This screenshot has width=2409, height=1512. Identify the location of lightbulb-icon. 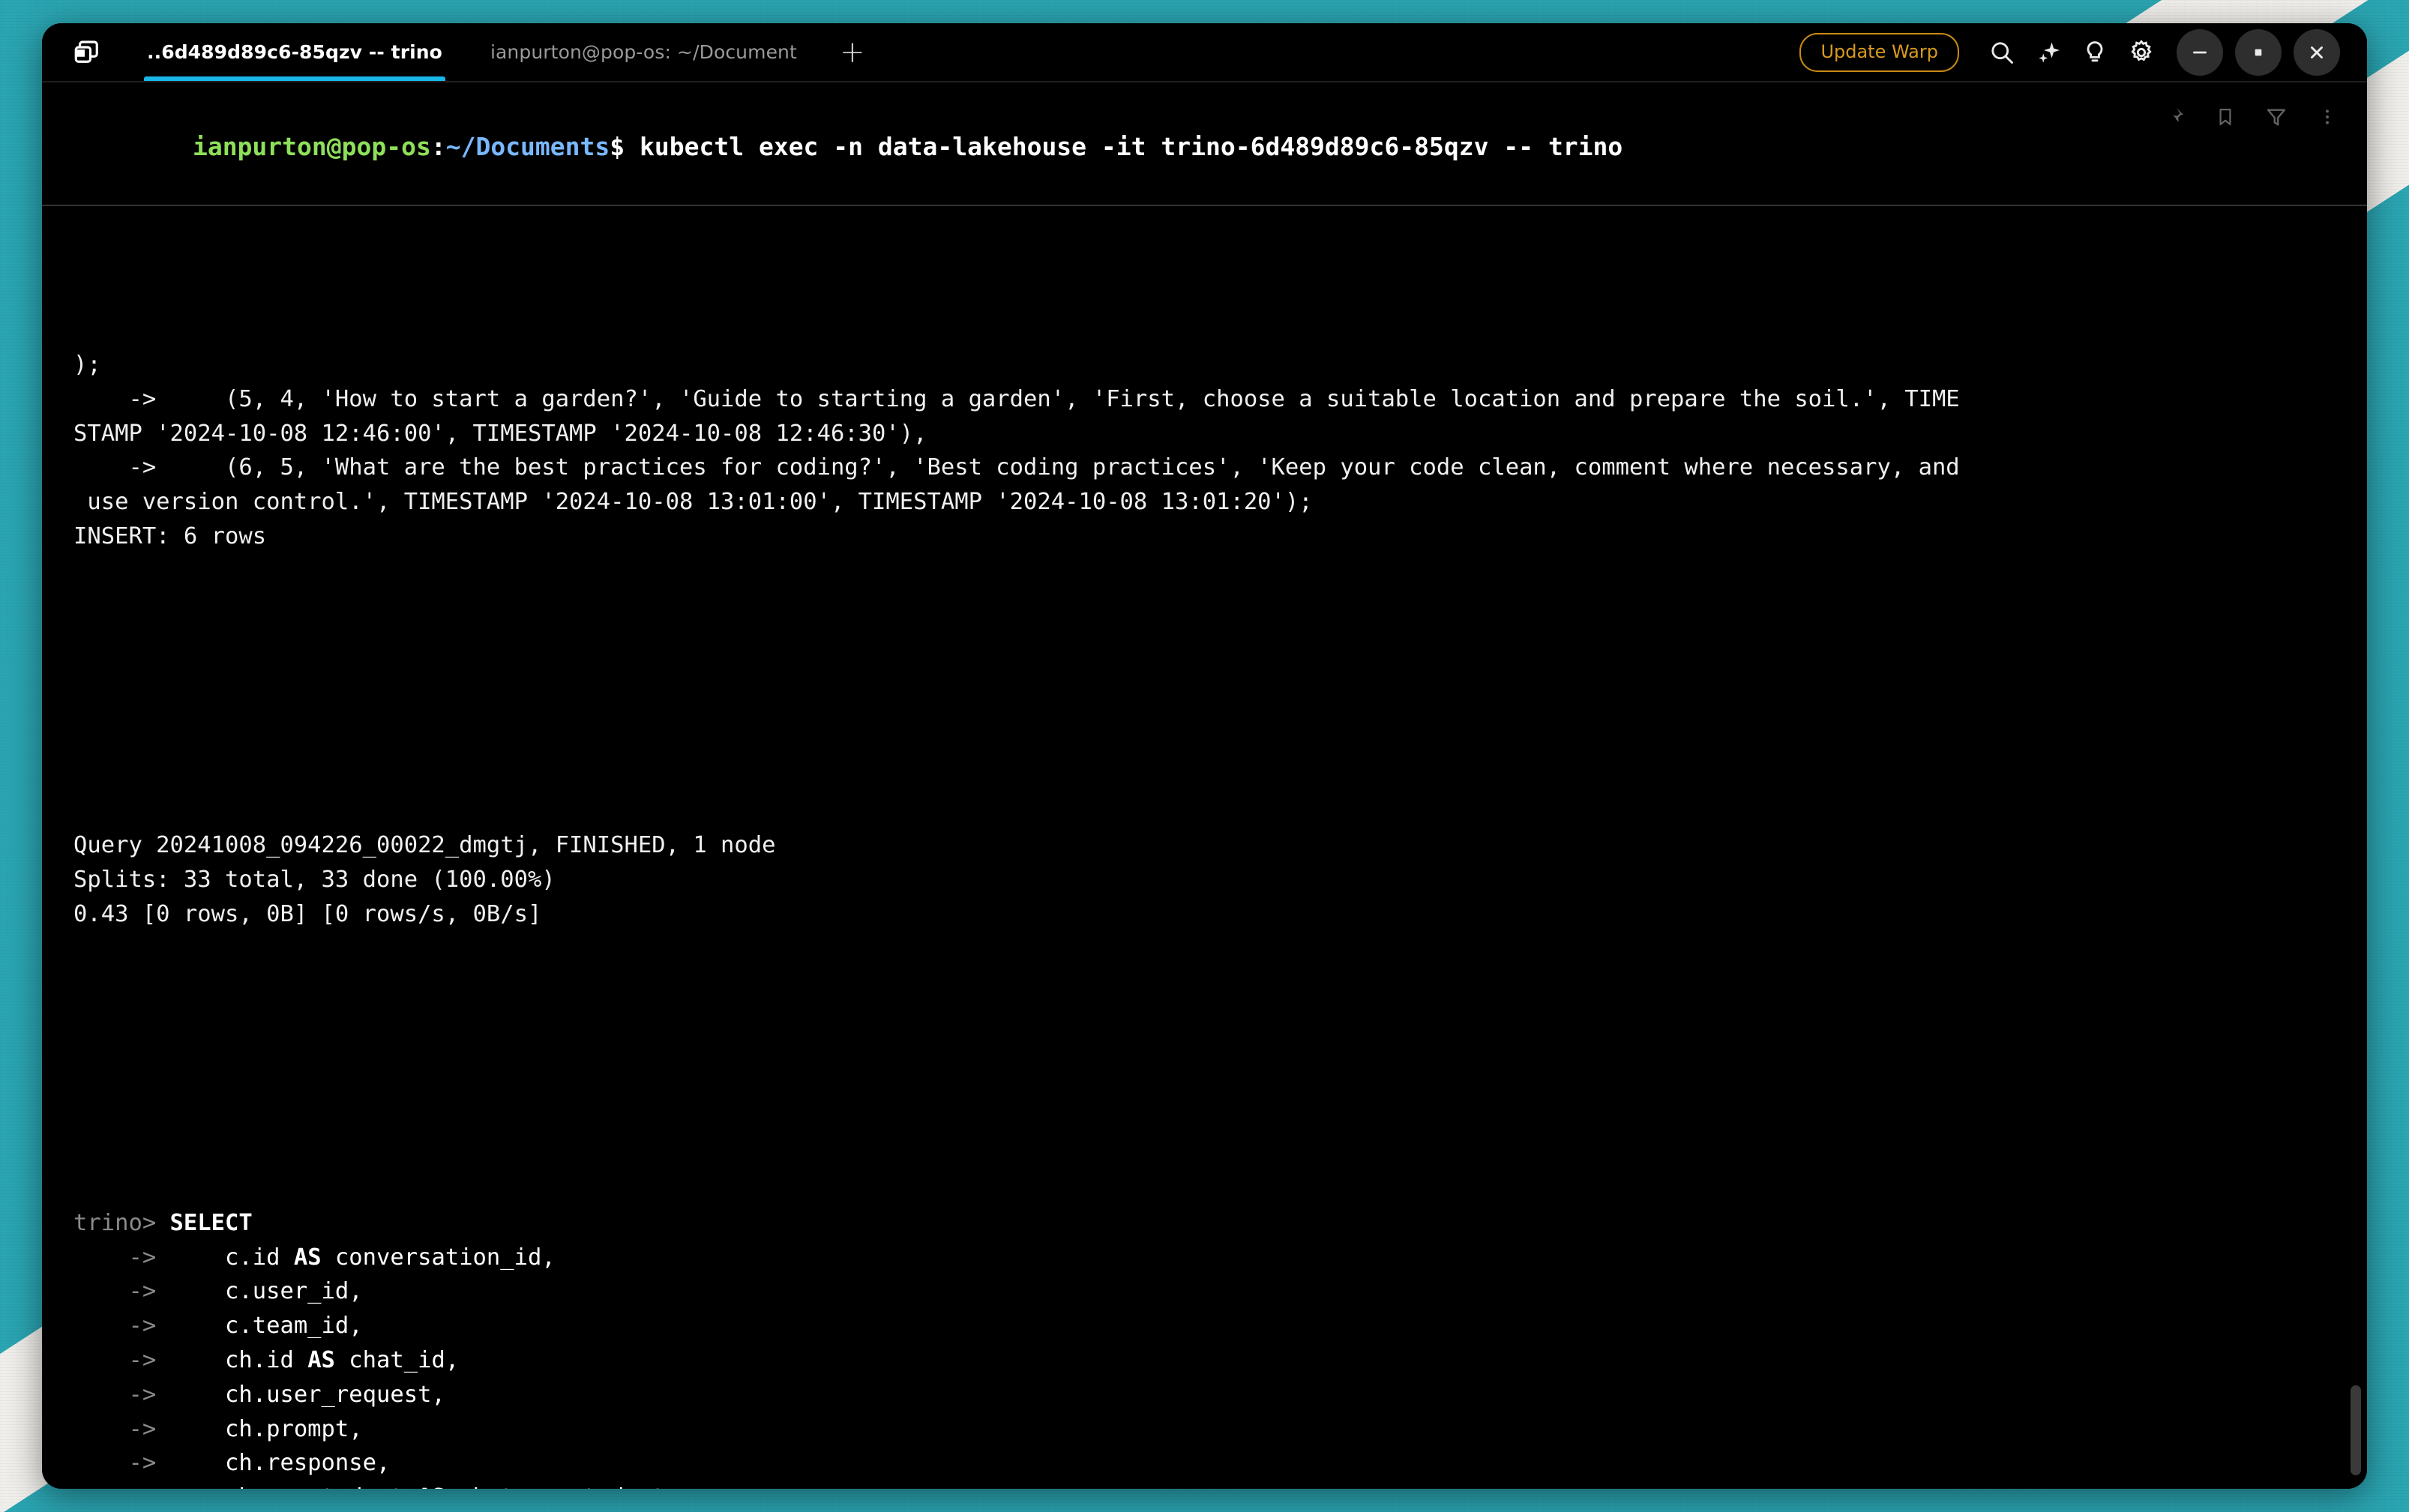
(2095, 52).